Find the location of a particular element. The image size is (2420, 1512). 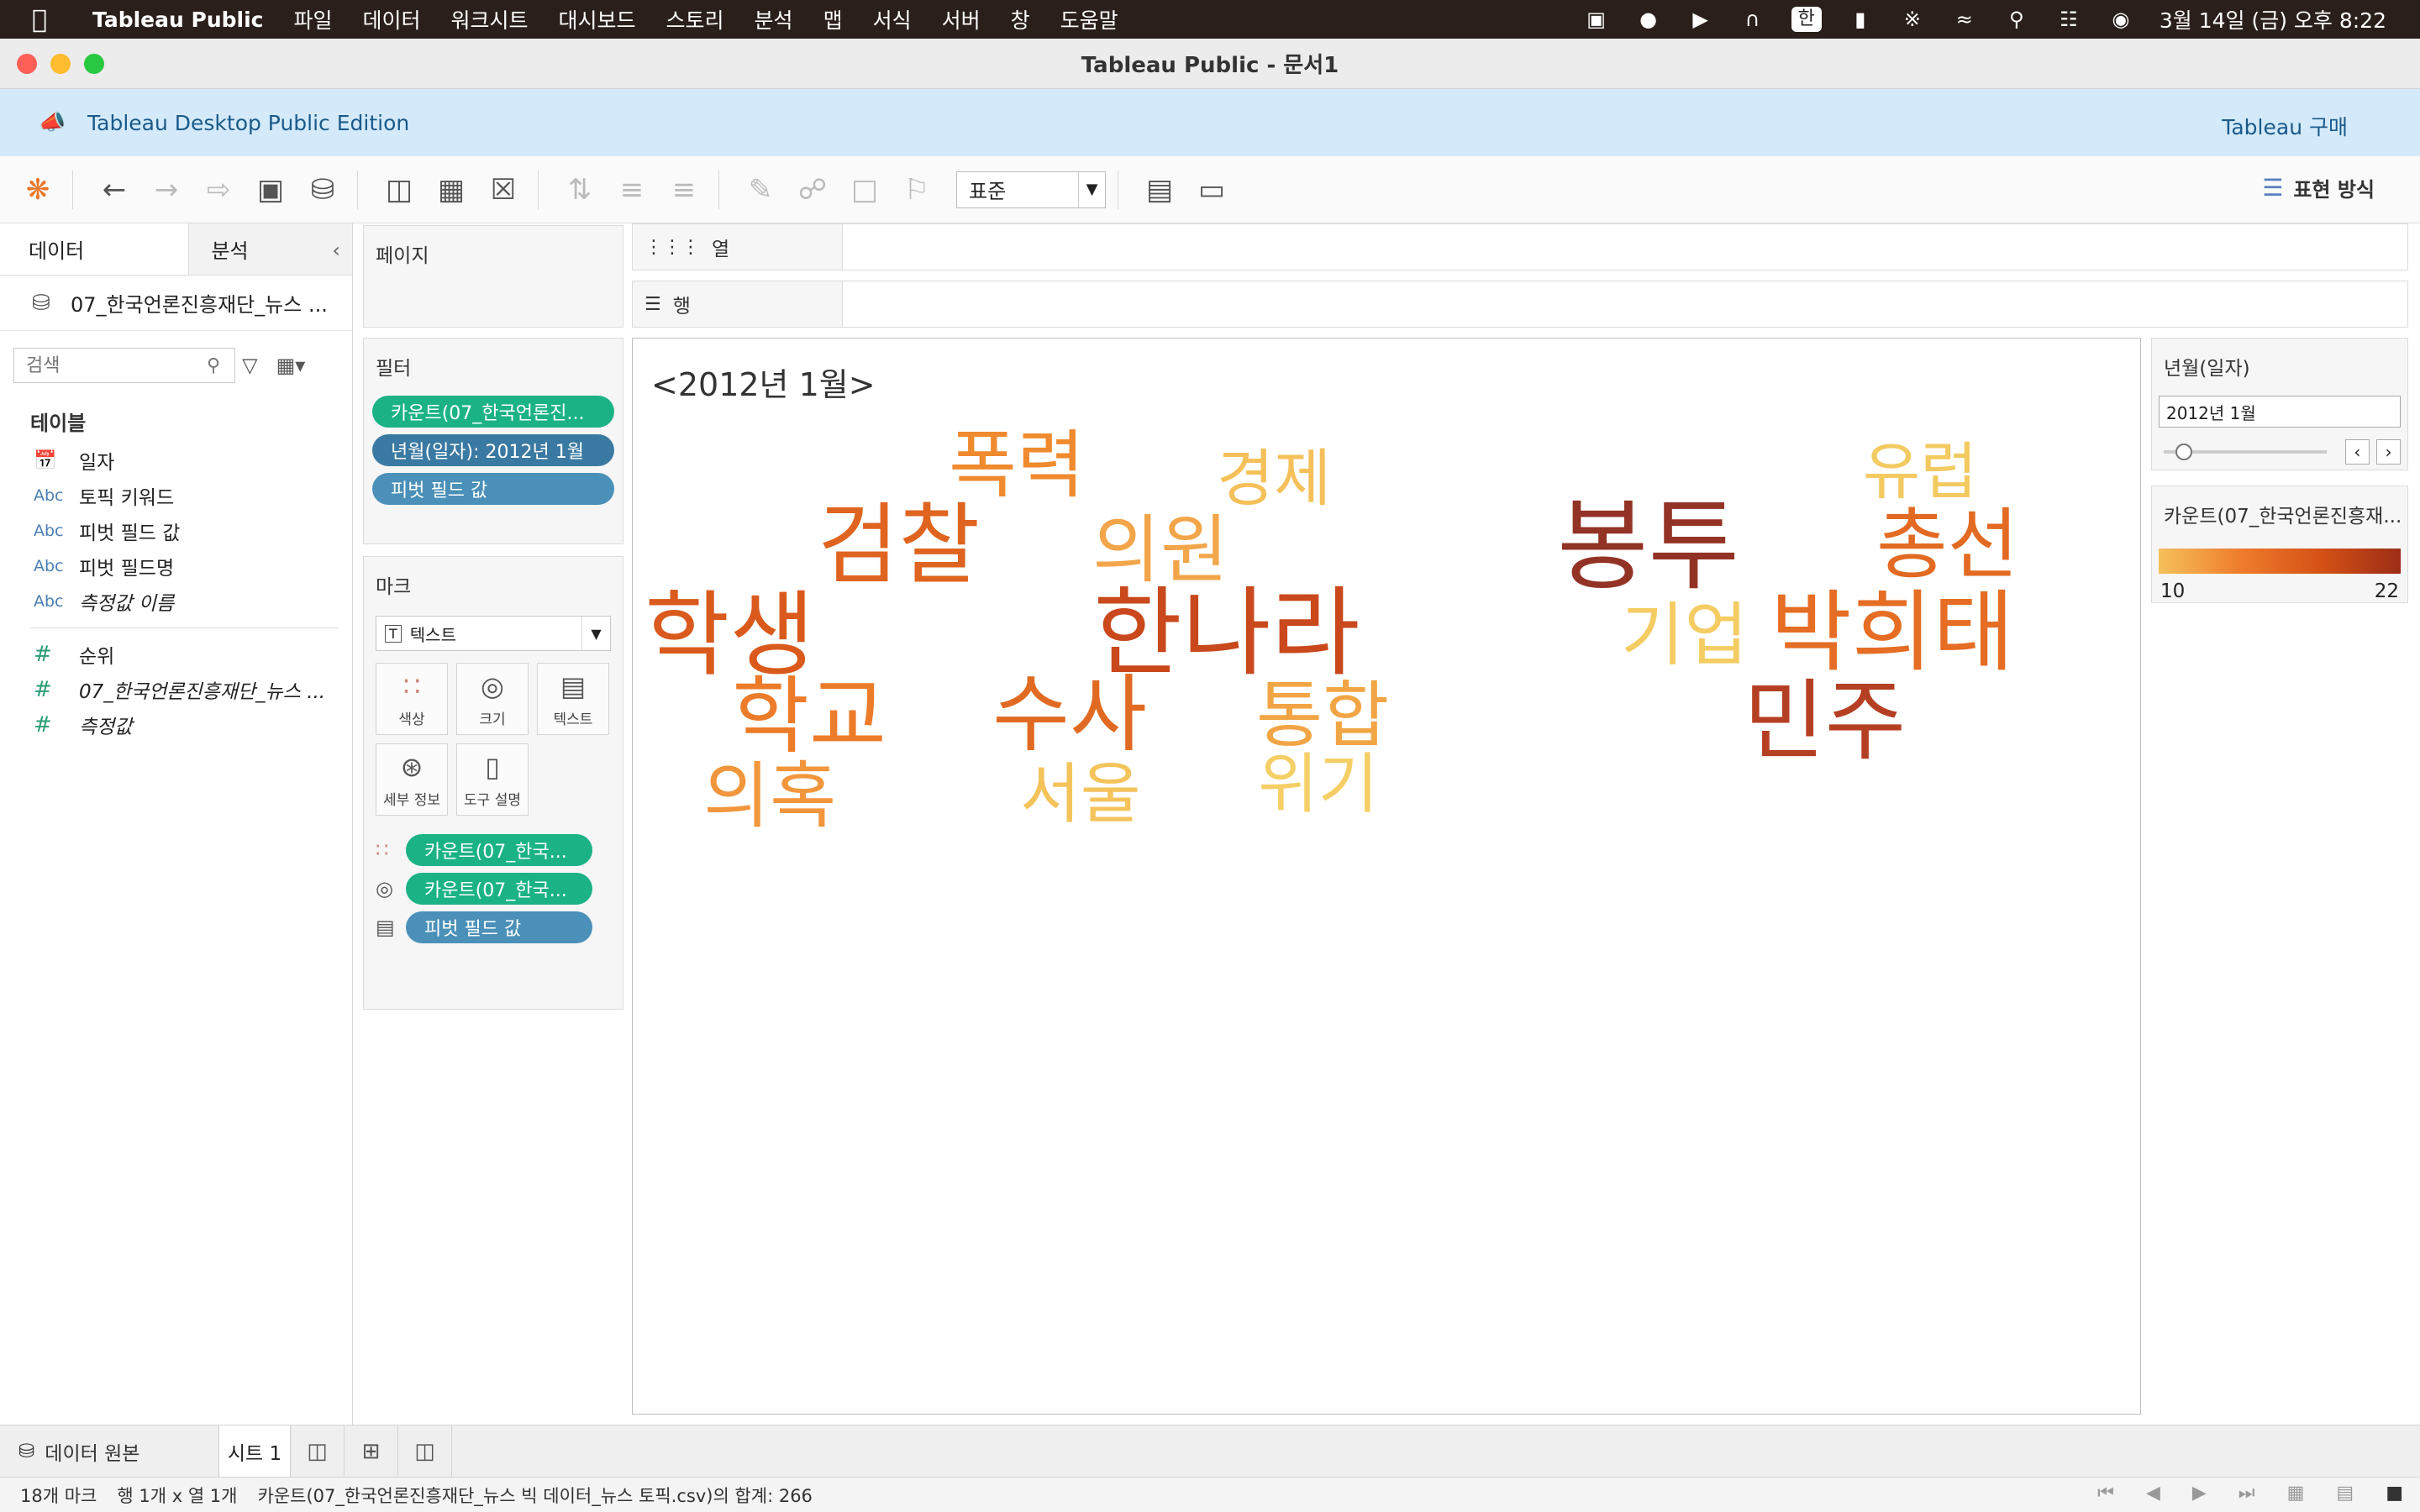

menu-server: 서버 is located at coordinates (961, 19).